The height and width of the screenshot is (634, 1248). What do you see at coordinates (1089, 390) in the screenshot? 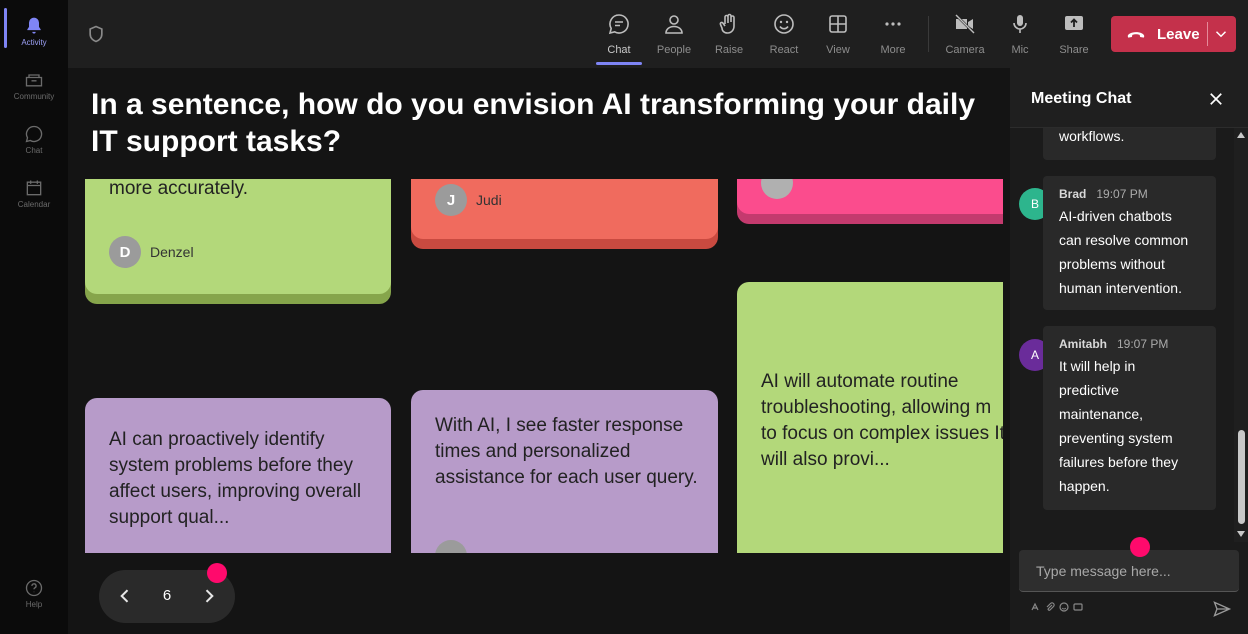
I see `message-line: predictive` at bounding box center [1089, 390].